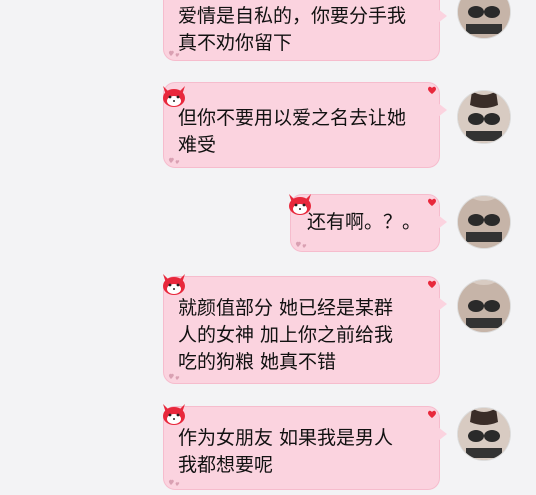 This screenshot has width=536, height=495. I want to click on chat-bubble: 作为女朋友 如果我是男人 我都想要呢, so click(305, 448).